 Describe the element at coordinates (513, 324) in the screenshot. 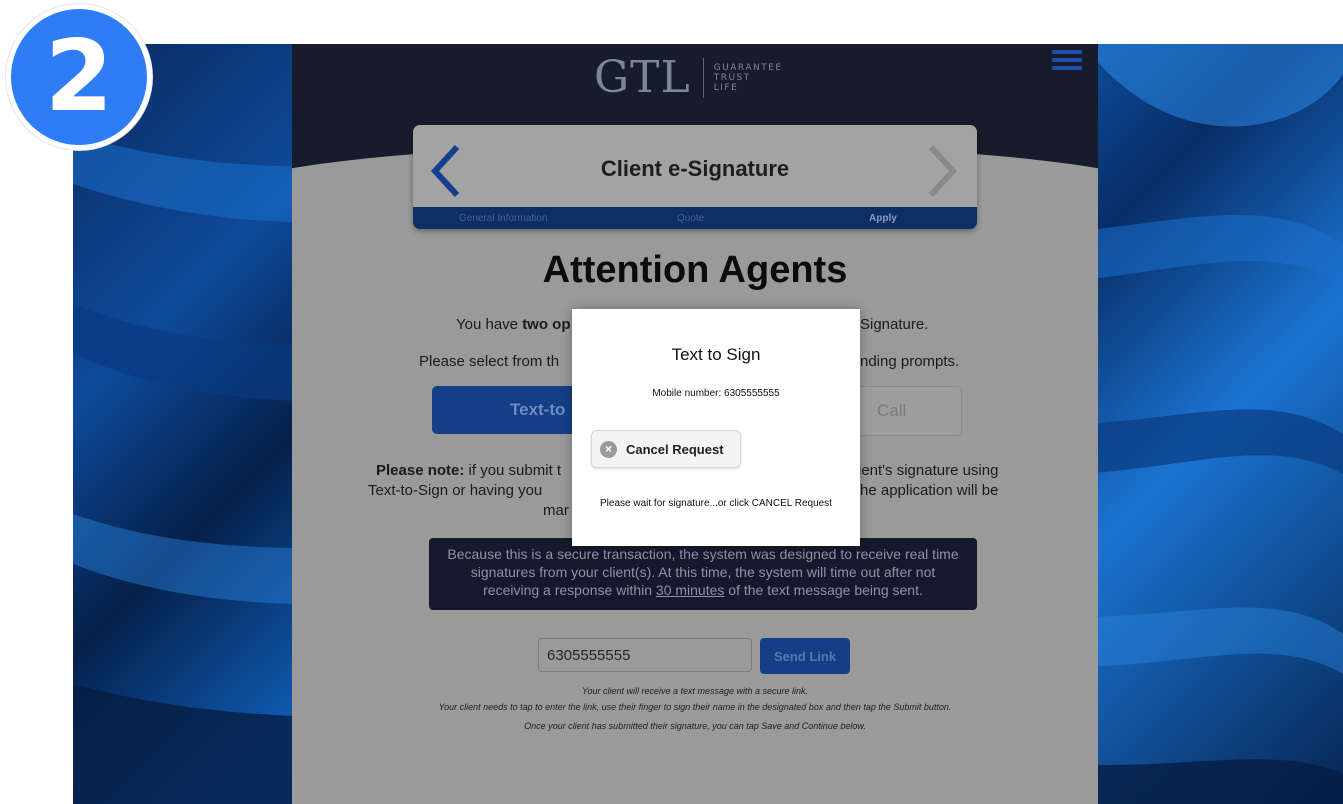

I see `intro-text-left: You have two op` at that location.